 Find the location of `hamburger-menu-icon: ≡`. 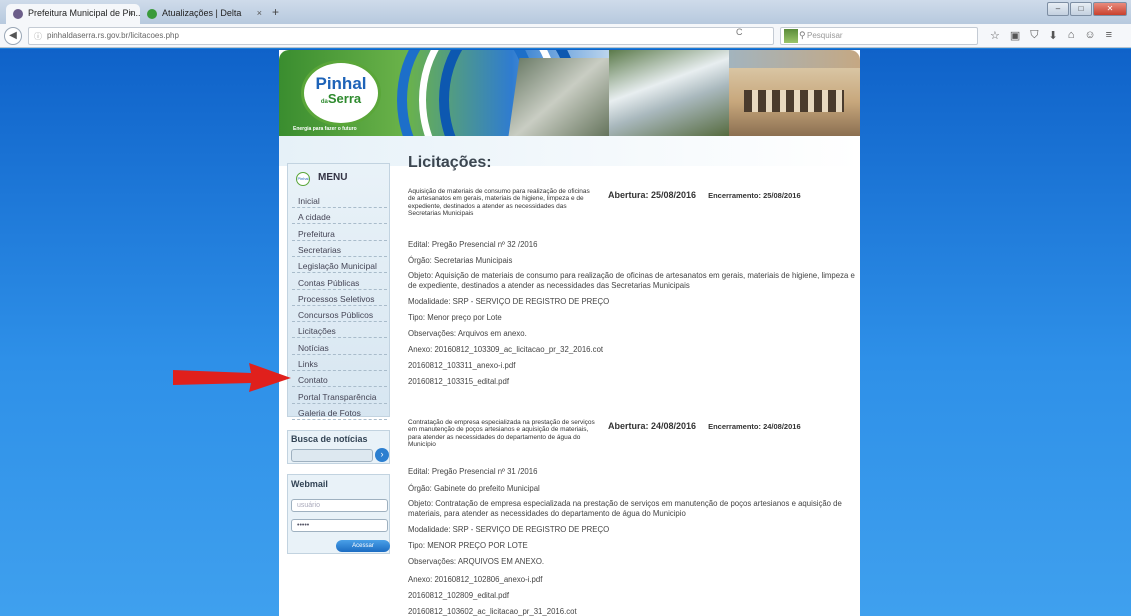

hamburger-menu-icon: ≡ is located at coordinates (1109, 35).